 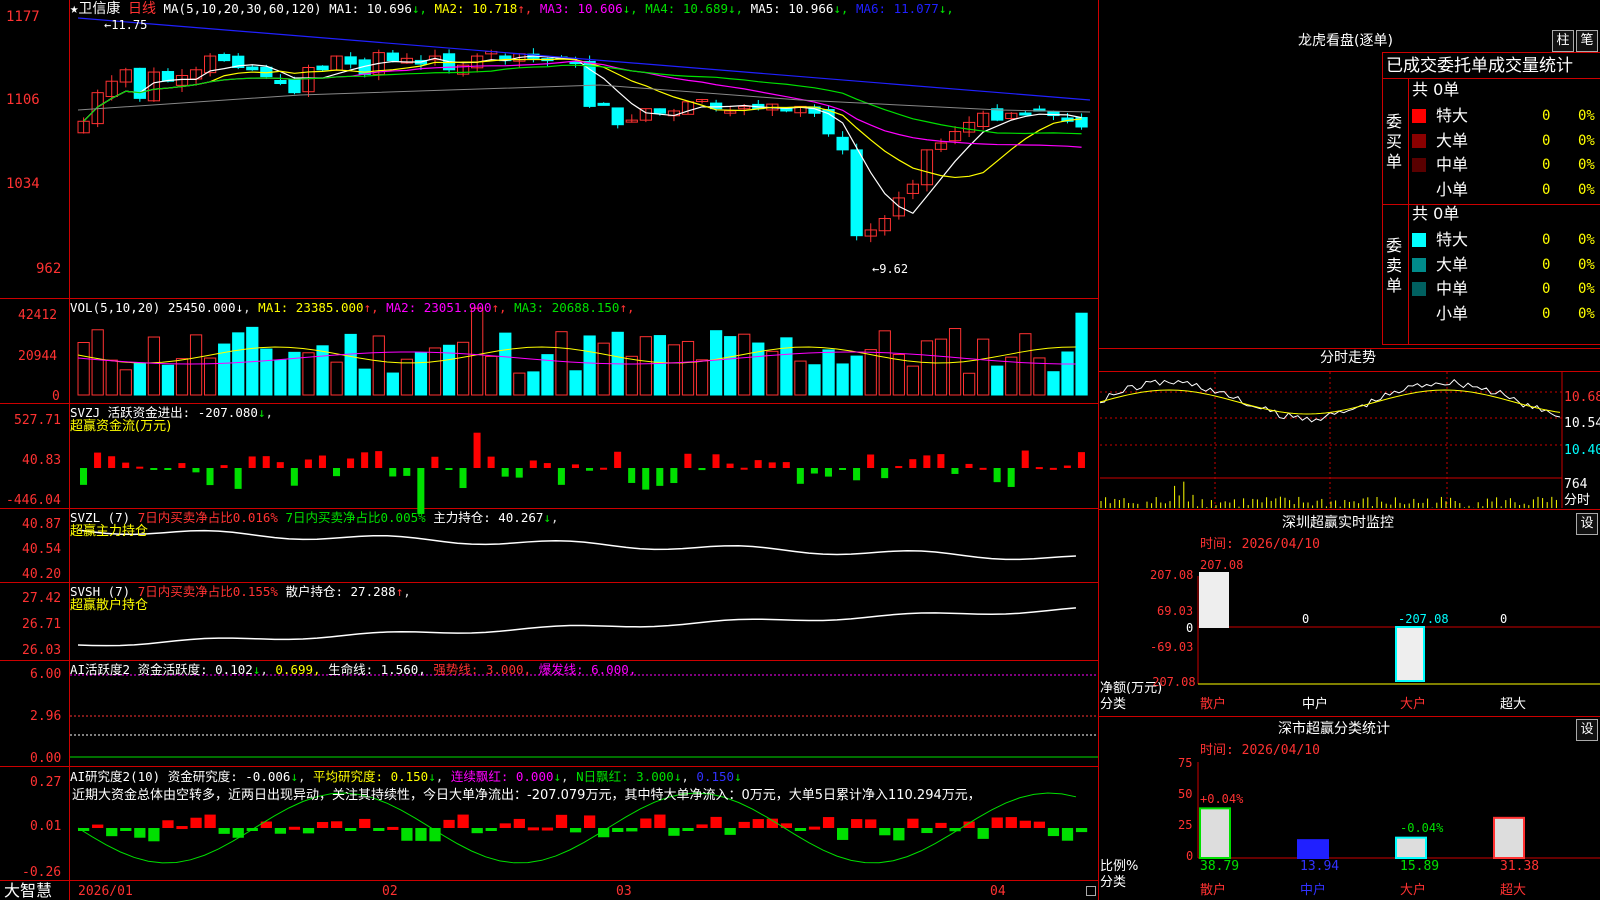 What do you see at coordinates (1563, 41) in the screenshot?
I see `bar-mode-button: 柱` at bounding box center [1563, 41].